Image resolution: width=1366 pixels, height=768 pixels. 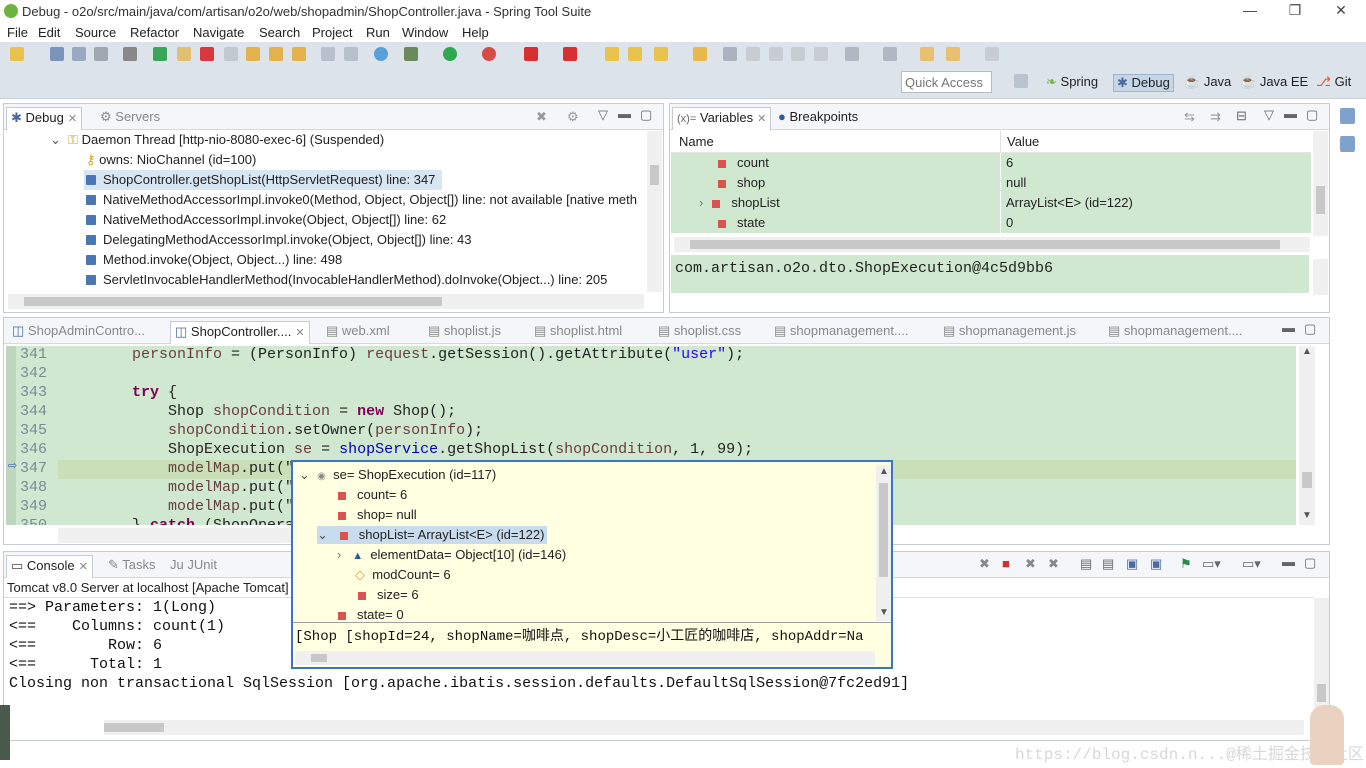 What do you see at coordinates (818, 116) in the screenshot?
I see `tab-breakpoints: ● Breakpoints` at bounding box center [818, 116].